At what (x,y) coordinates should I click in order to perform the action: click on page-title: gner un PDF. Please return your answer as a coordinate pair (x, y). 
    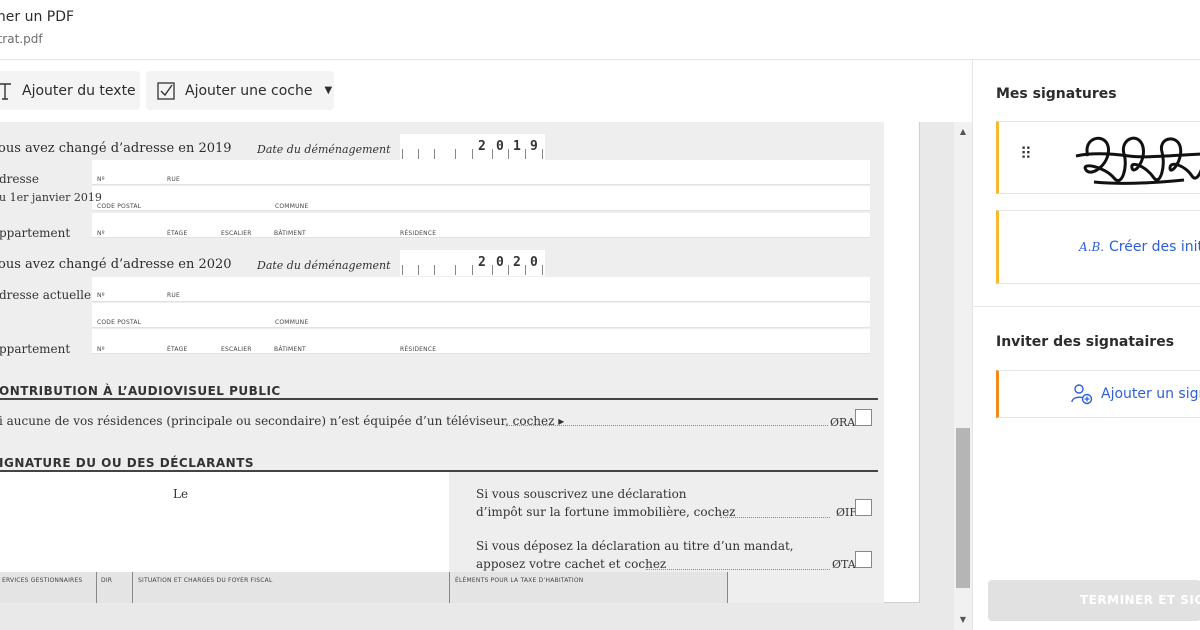
    Looking at the image, I should click on (37, 17).